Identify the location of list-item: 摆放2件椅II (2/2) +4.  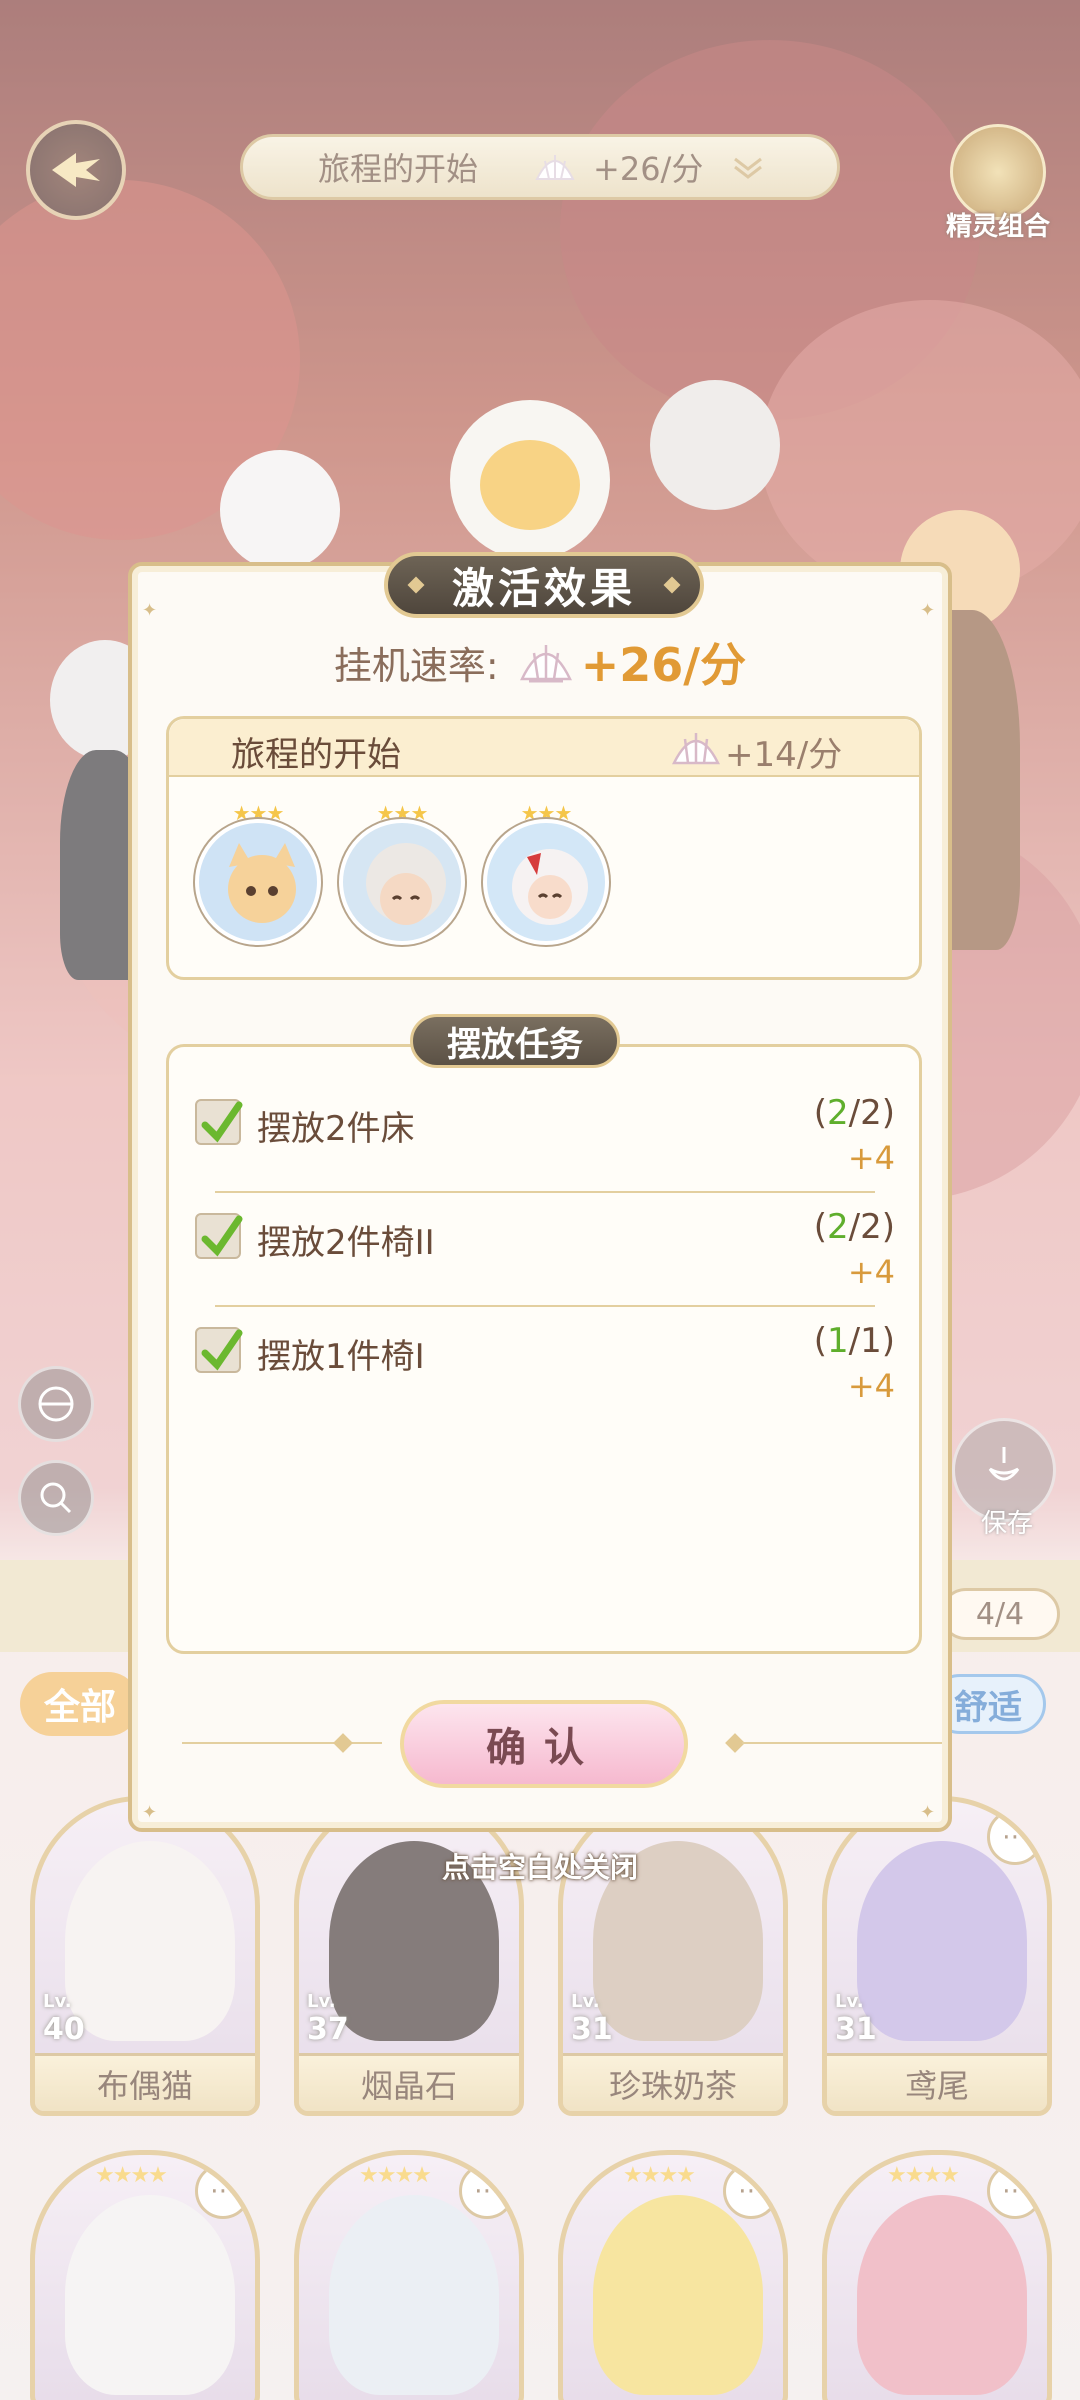
(545, 1250).